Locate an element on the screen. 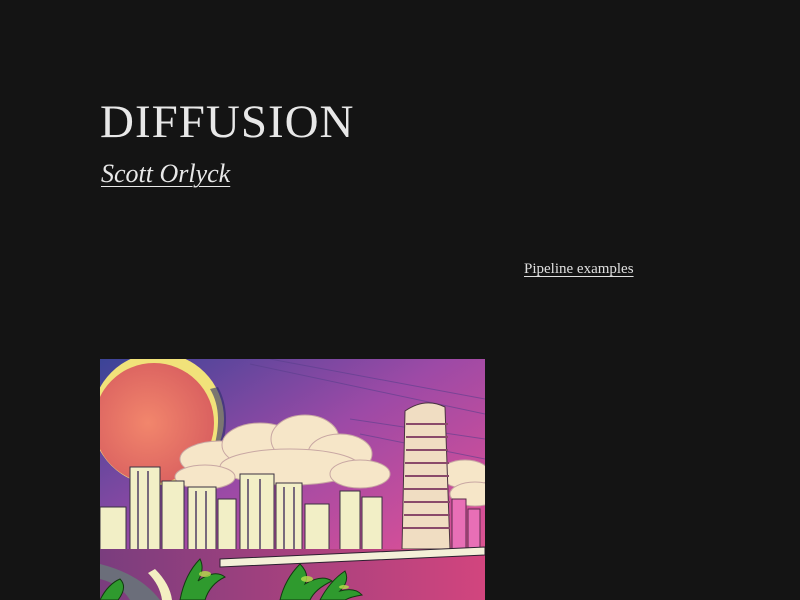 Image resolution: width=800 pixels, height=600 pixels. author-link: Scott Orlyck is located at coordinates (165, 174).